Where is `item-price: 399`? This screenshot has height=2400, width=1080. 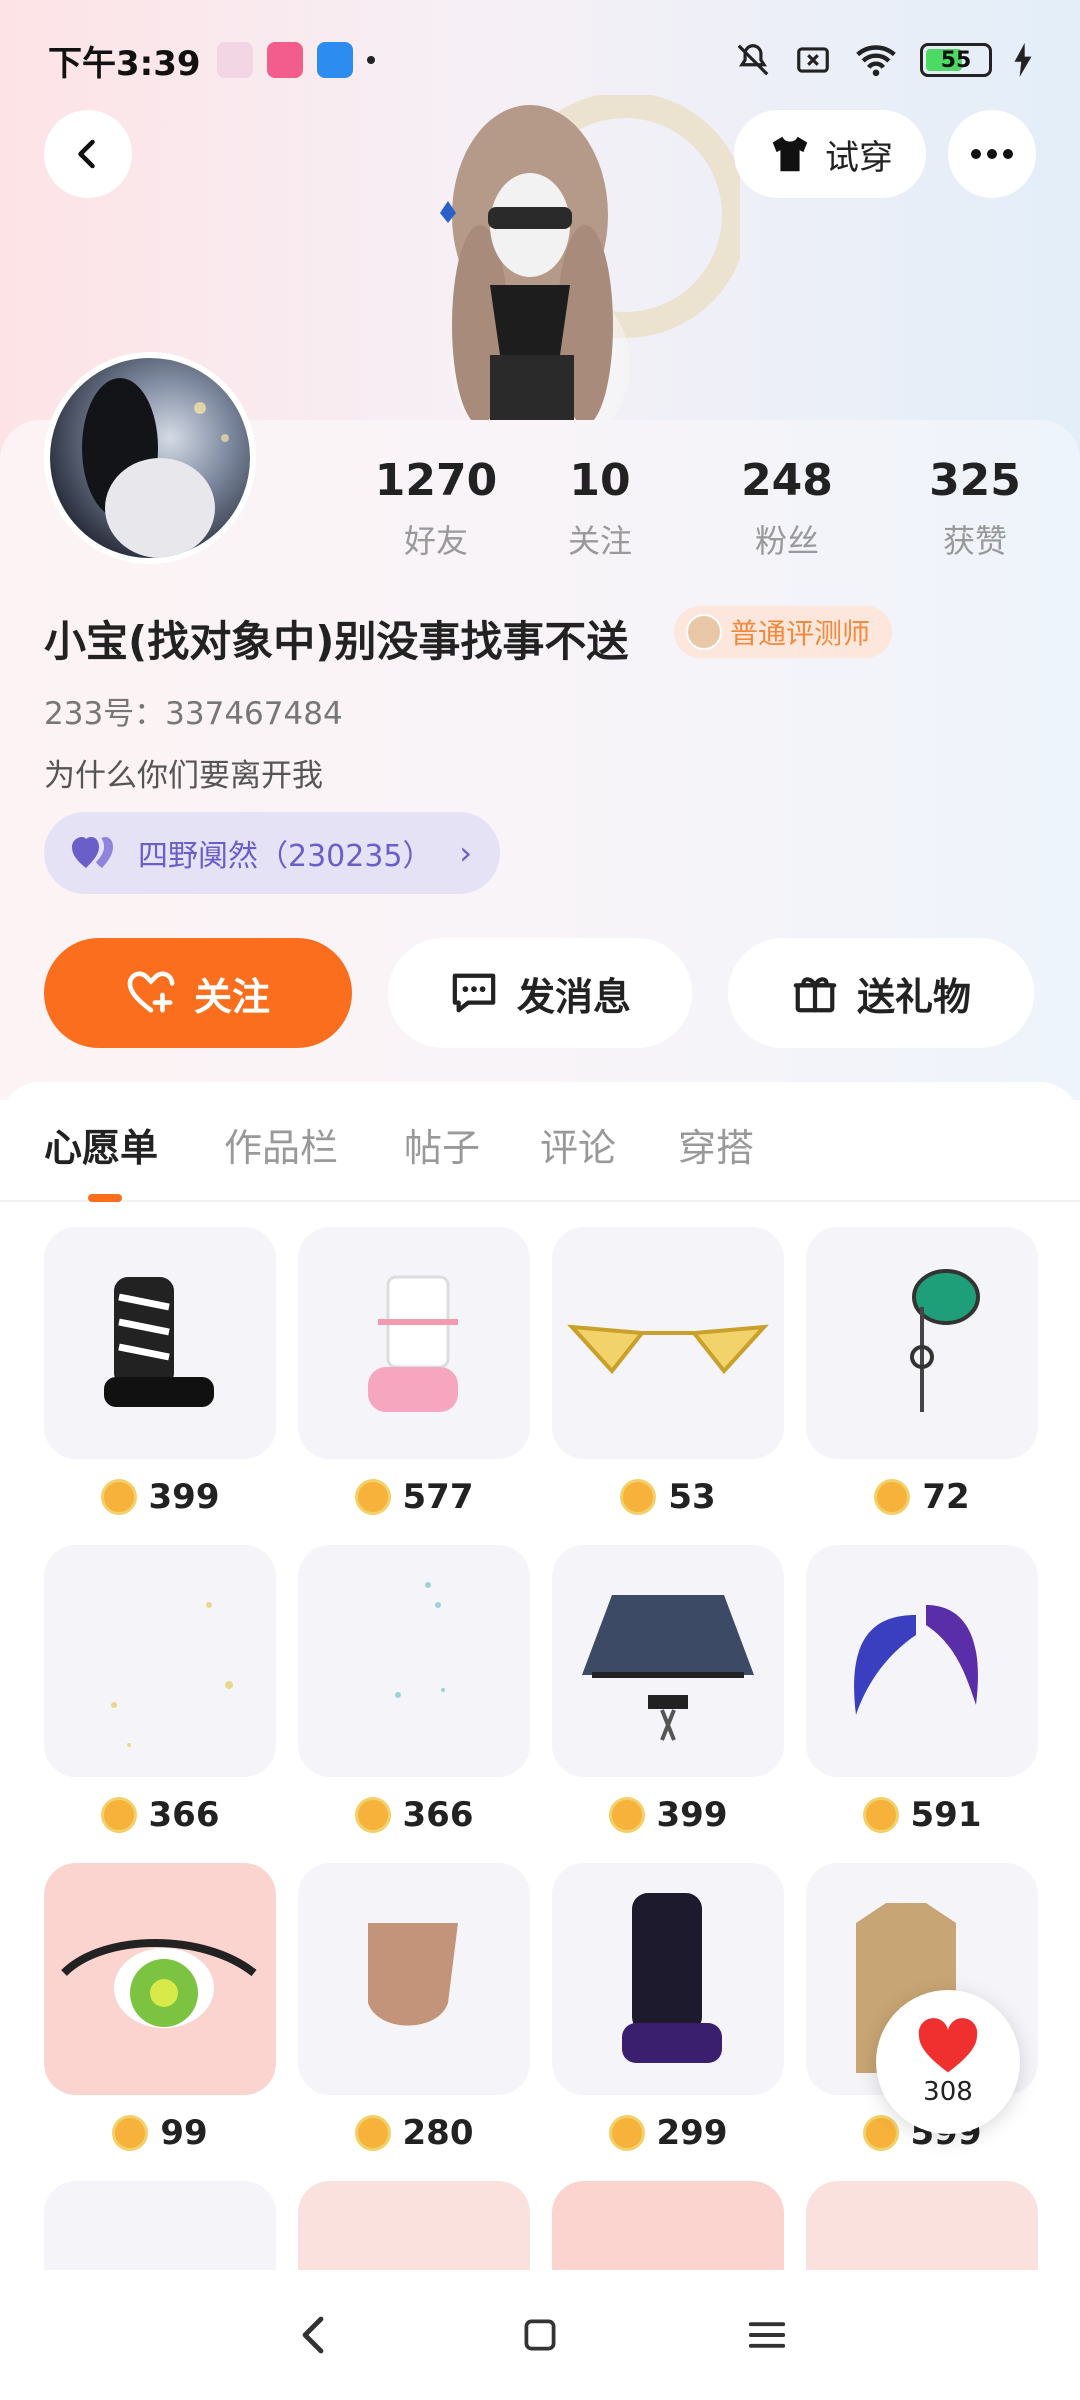
item-price: 399 is located at coordinates (184, 1497).